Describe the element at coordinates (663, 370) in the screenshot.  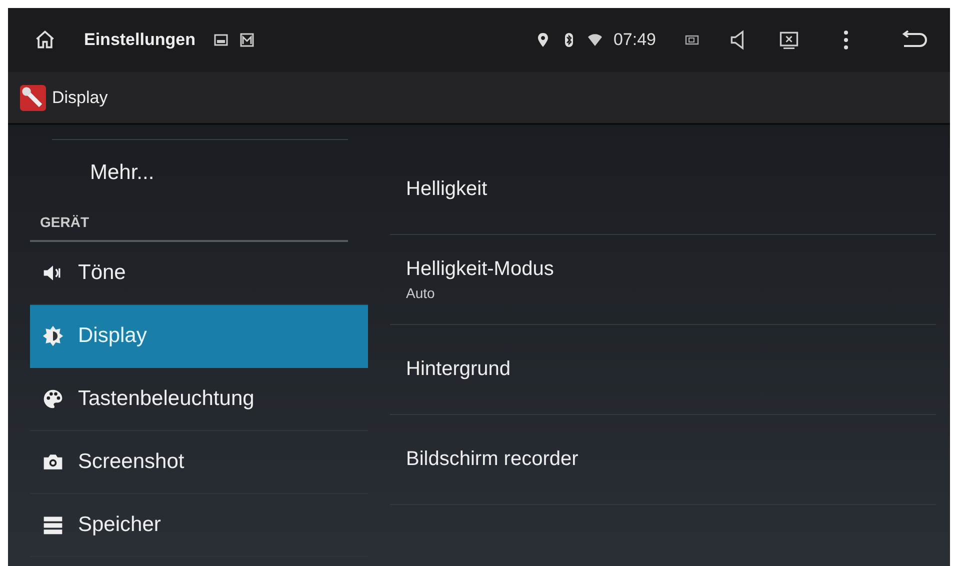
I see `settings-row: Hintergrund` at that location.